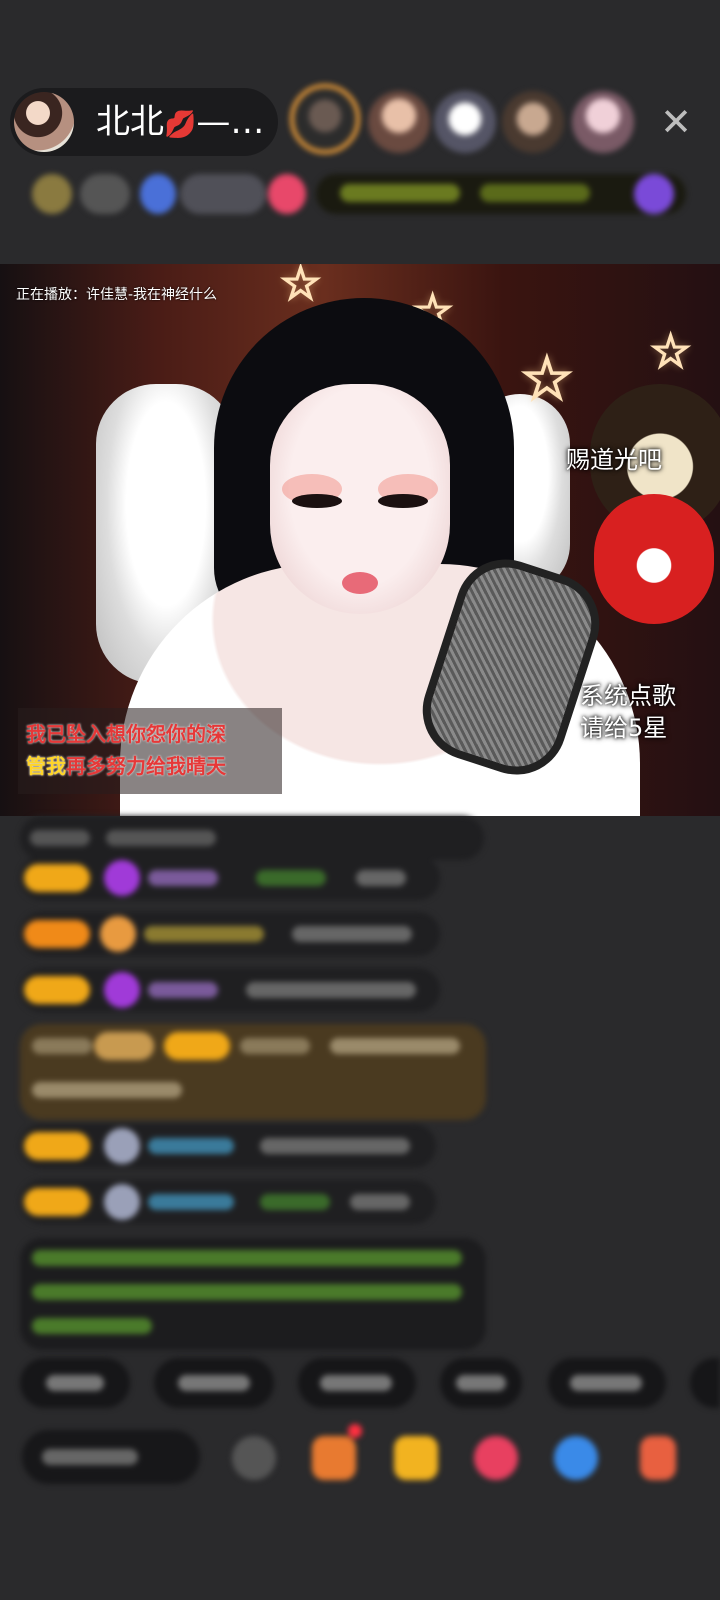 The height and width of the screenshot is (1600, 720). What do you see at coordinates (628, 696) in the screenshot?
I see `song-request-line1: 系统点歌` at bounding box center [628, 696].